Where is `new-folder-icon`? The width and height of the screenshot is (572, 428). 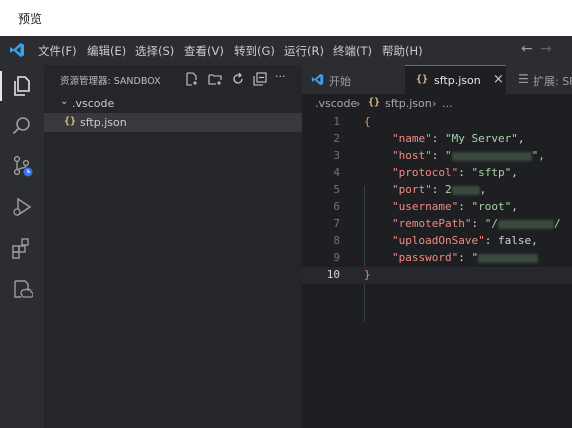 new-folder-icon is located at coordinates (215, 79).